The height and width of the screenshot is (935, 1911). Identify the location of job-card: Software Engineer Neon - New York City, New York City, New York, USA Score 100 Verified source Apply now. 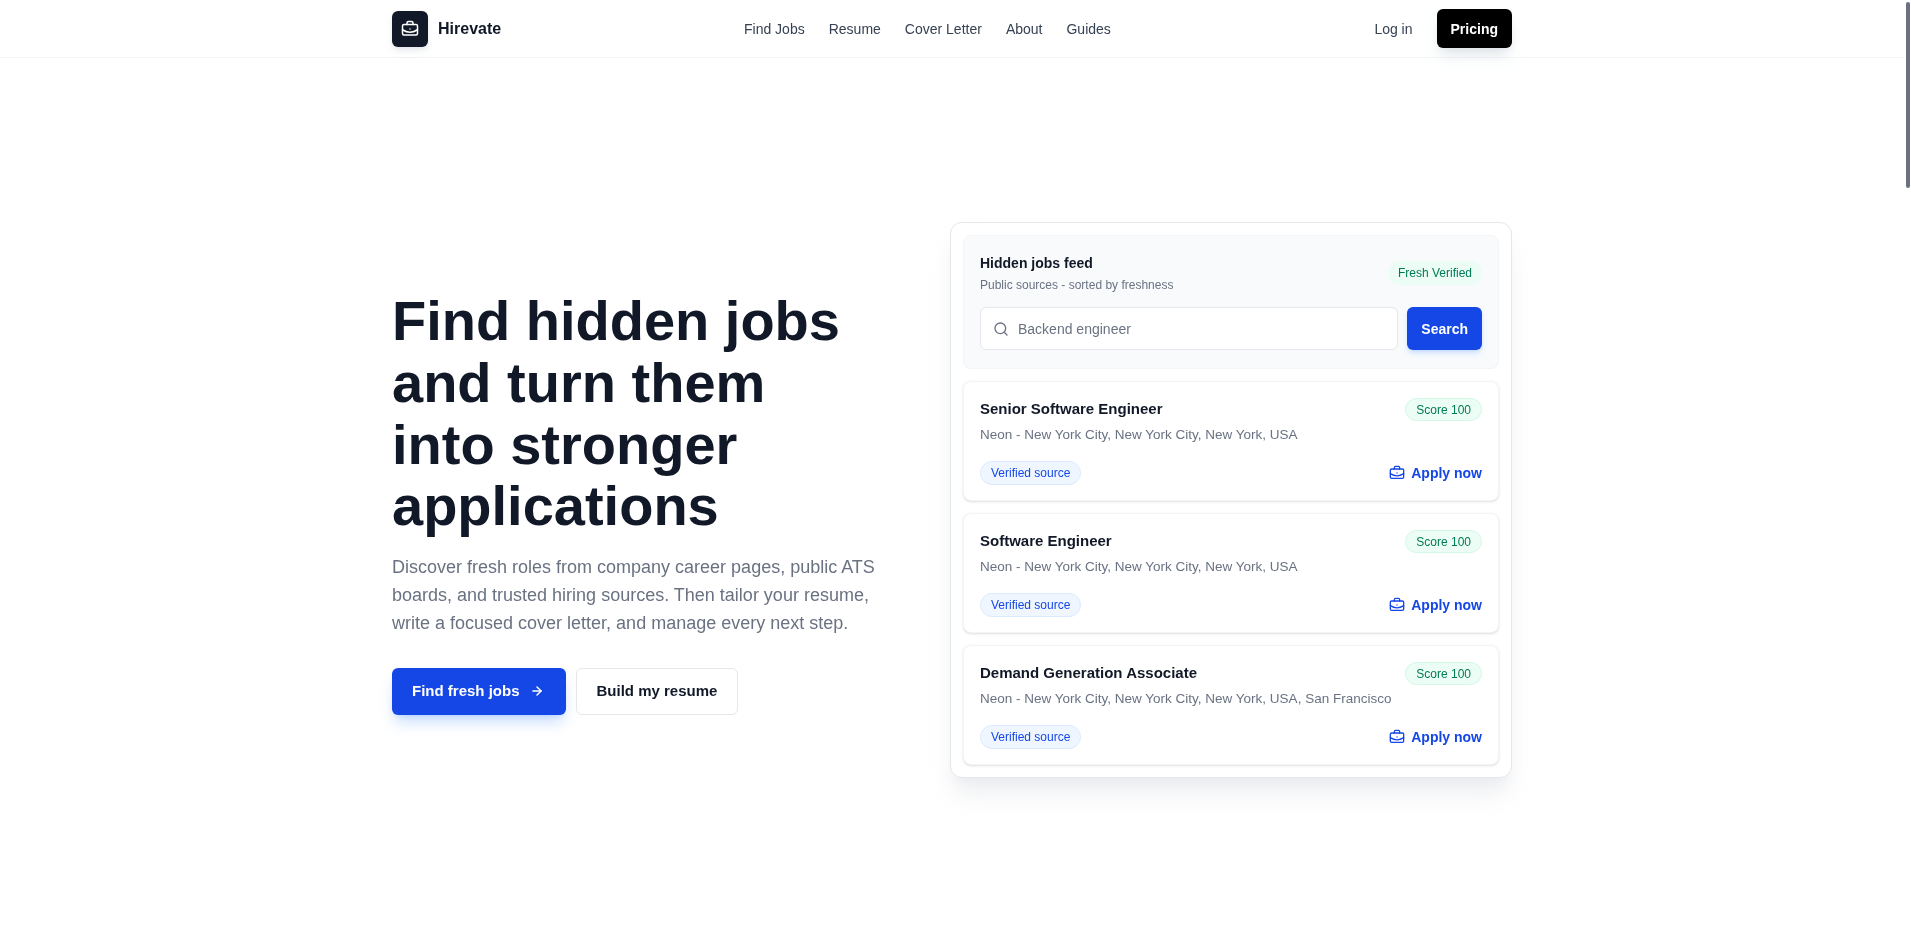
(1231, 573).